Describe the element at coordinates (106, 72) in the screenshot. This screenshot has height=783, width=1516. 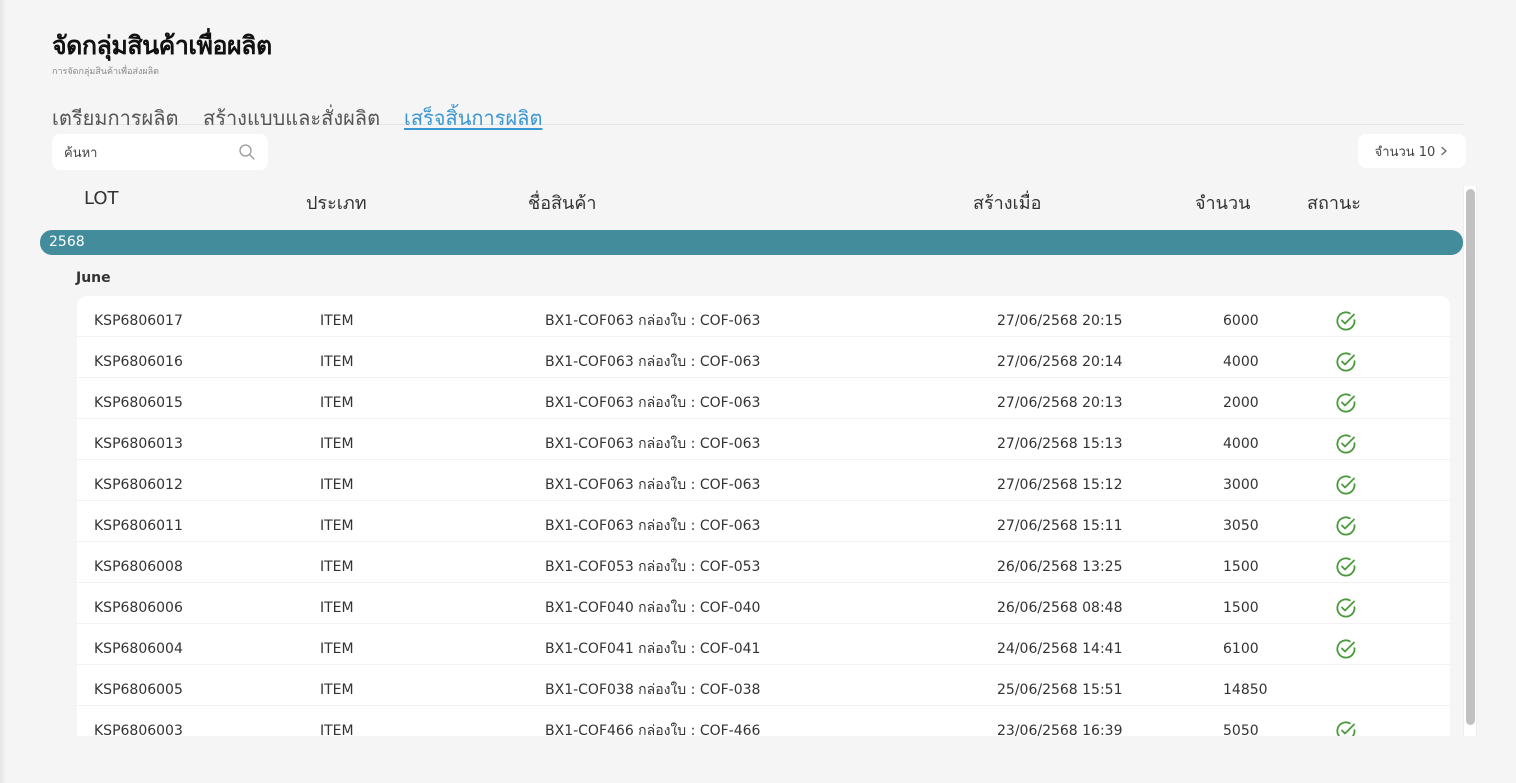
I see `page-subtitle: การจัดกลุ่มสินค้าเพื่อส่งผลิต` at that location.